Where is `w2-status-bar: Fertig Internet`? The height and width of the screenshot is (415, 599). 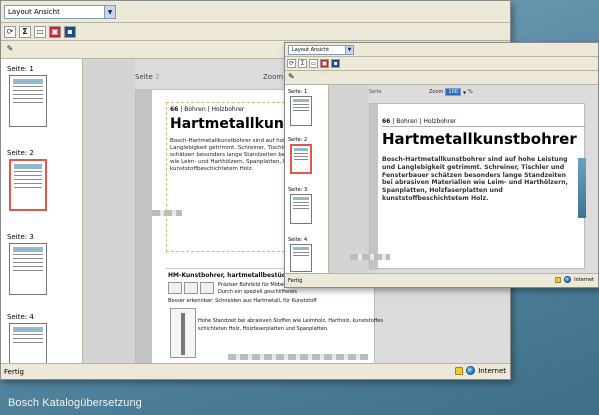
w2-status-bar: Fertig Internet is located at coordinates (441, 280).